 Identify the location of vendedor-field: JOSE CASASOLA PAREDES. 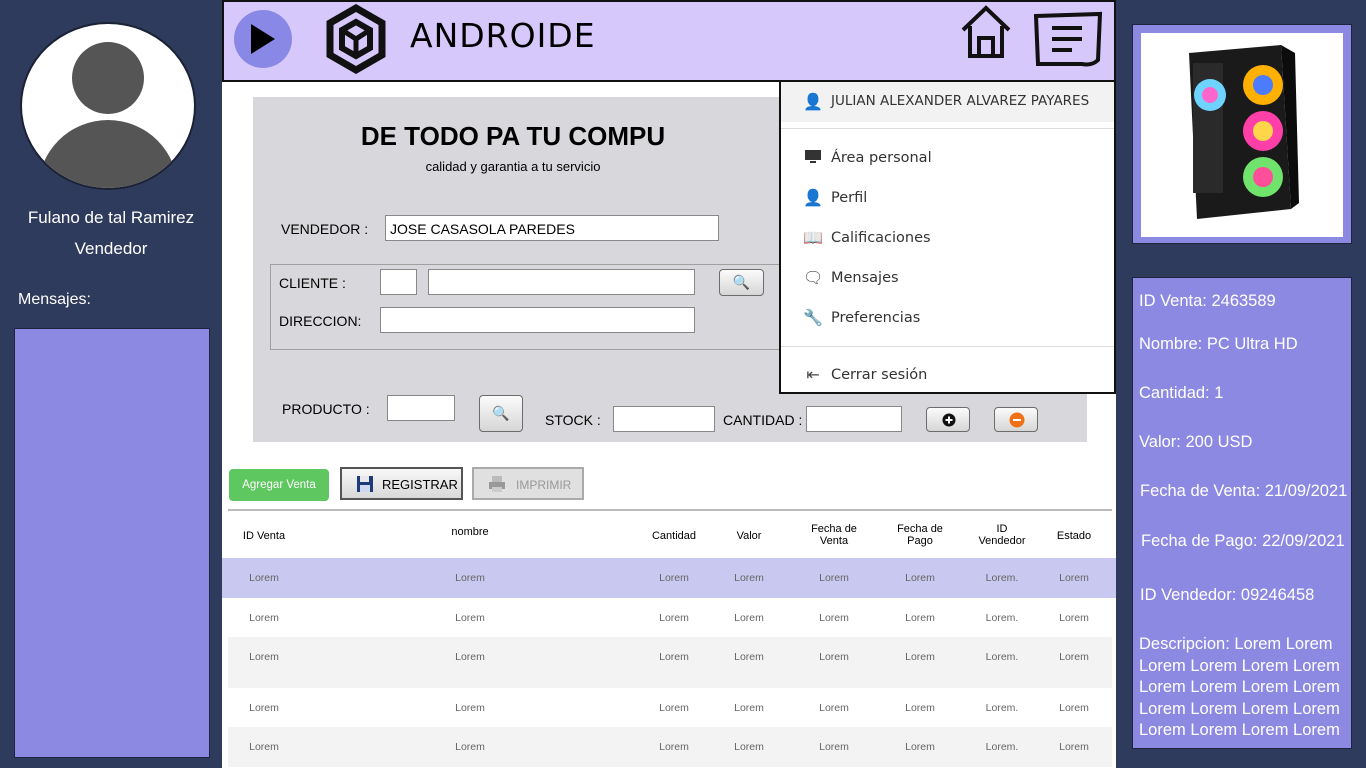
(552, 228).